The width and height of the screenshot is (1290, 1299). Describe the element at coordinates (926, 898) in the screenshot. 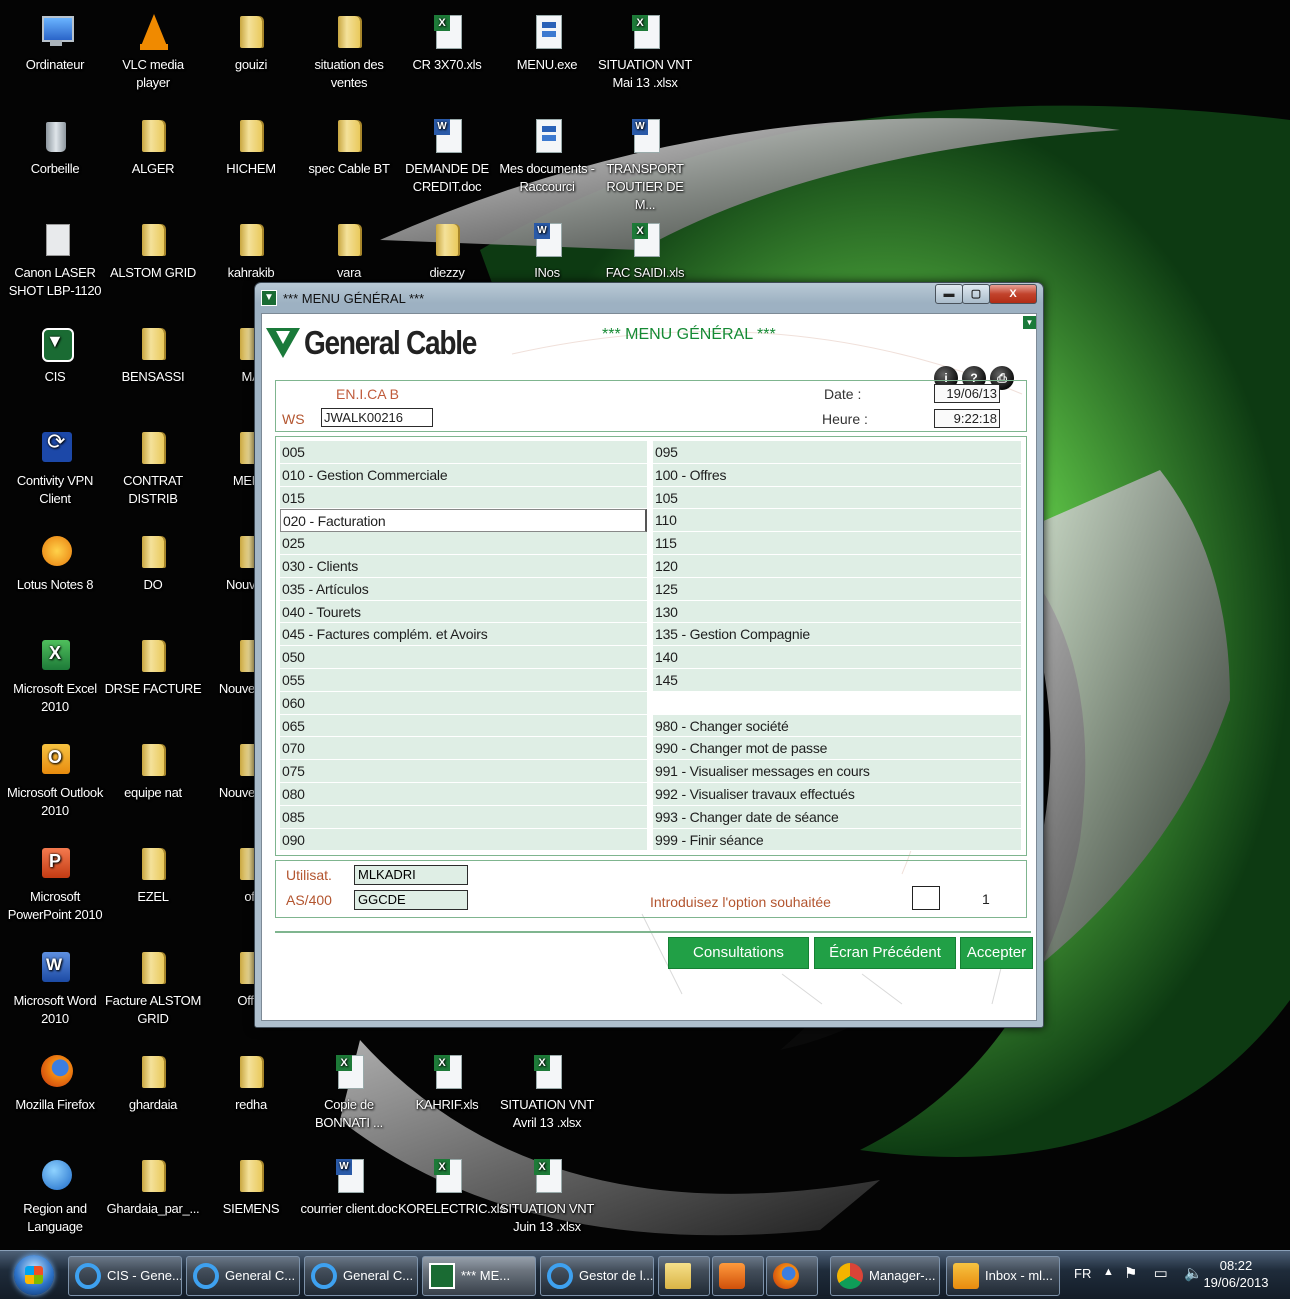

I see `option-input` at that location.